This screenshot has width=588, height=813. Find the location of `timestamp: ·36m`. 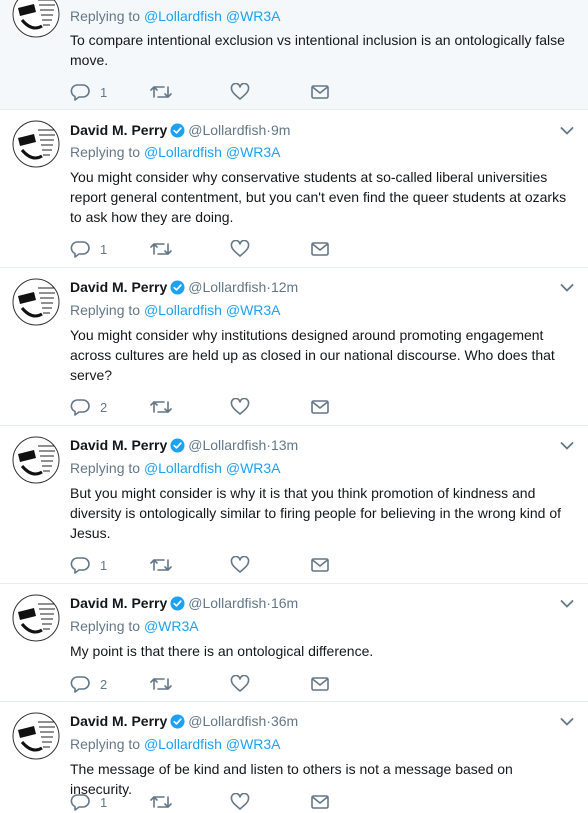

timestamp: ·36m is located at coordinates (282, 721).